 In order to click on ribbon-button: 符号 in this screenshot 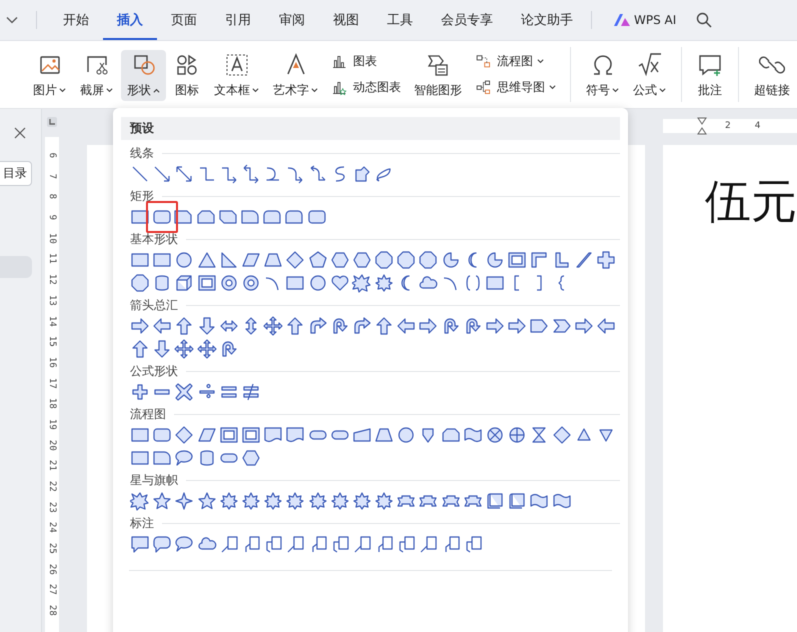, I will do `click(602, 75)`.